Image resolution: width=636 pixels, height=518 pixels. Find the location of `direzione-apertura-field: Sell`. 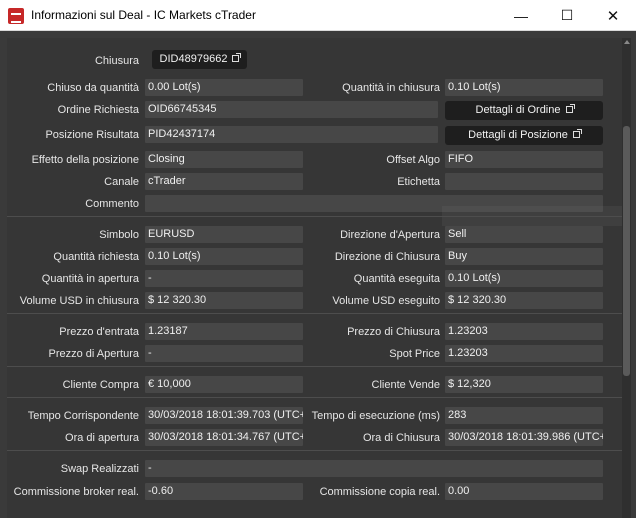

direzione-apertura-field: Sell is located at coordinates (524, 234).